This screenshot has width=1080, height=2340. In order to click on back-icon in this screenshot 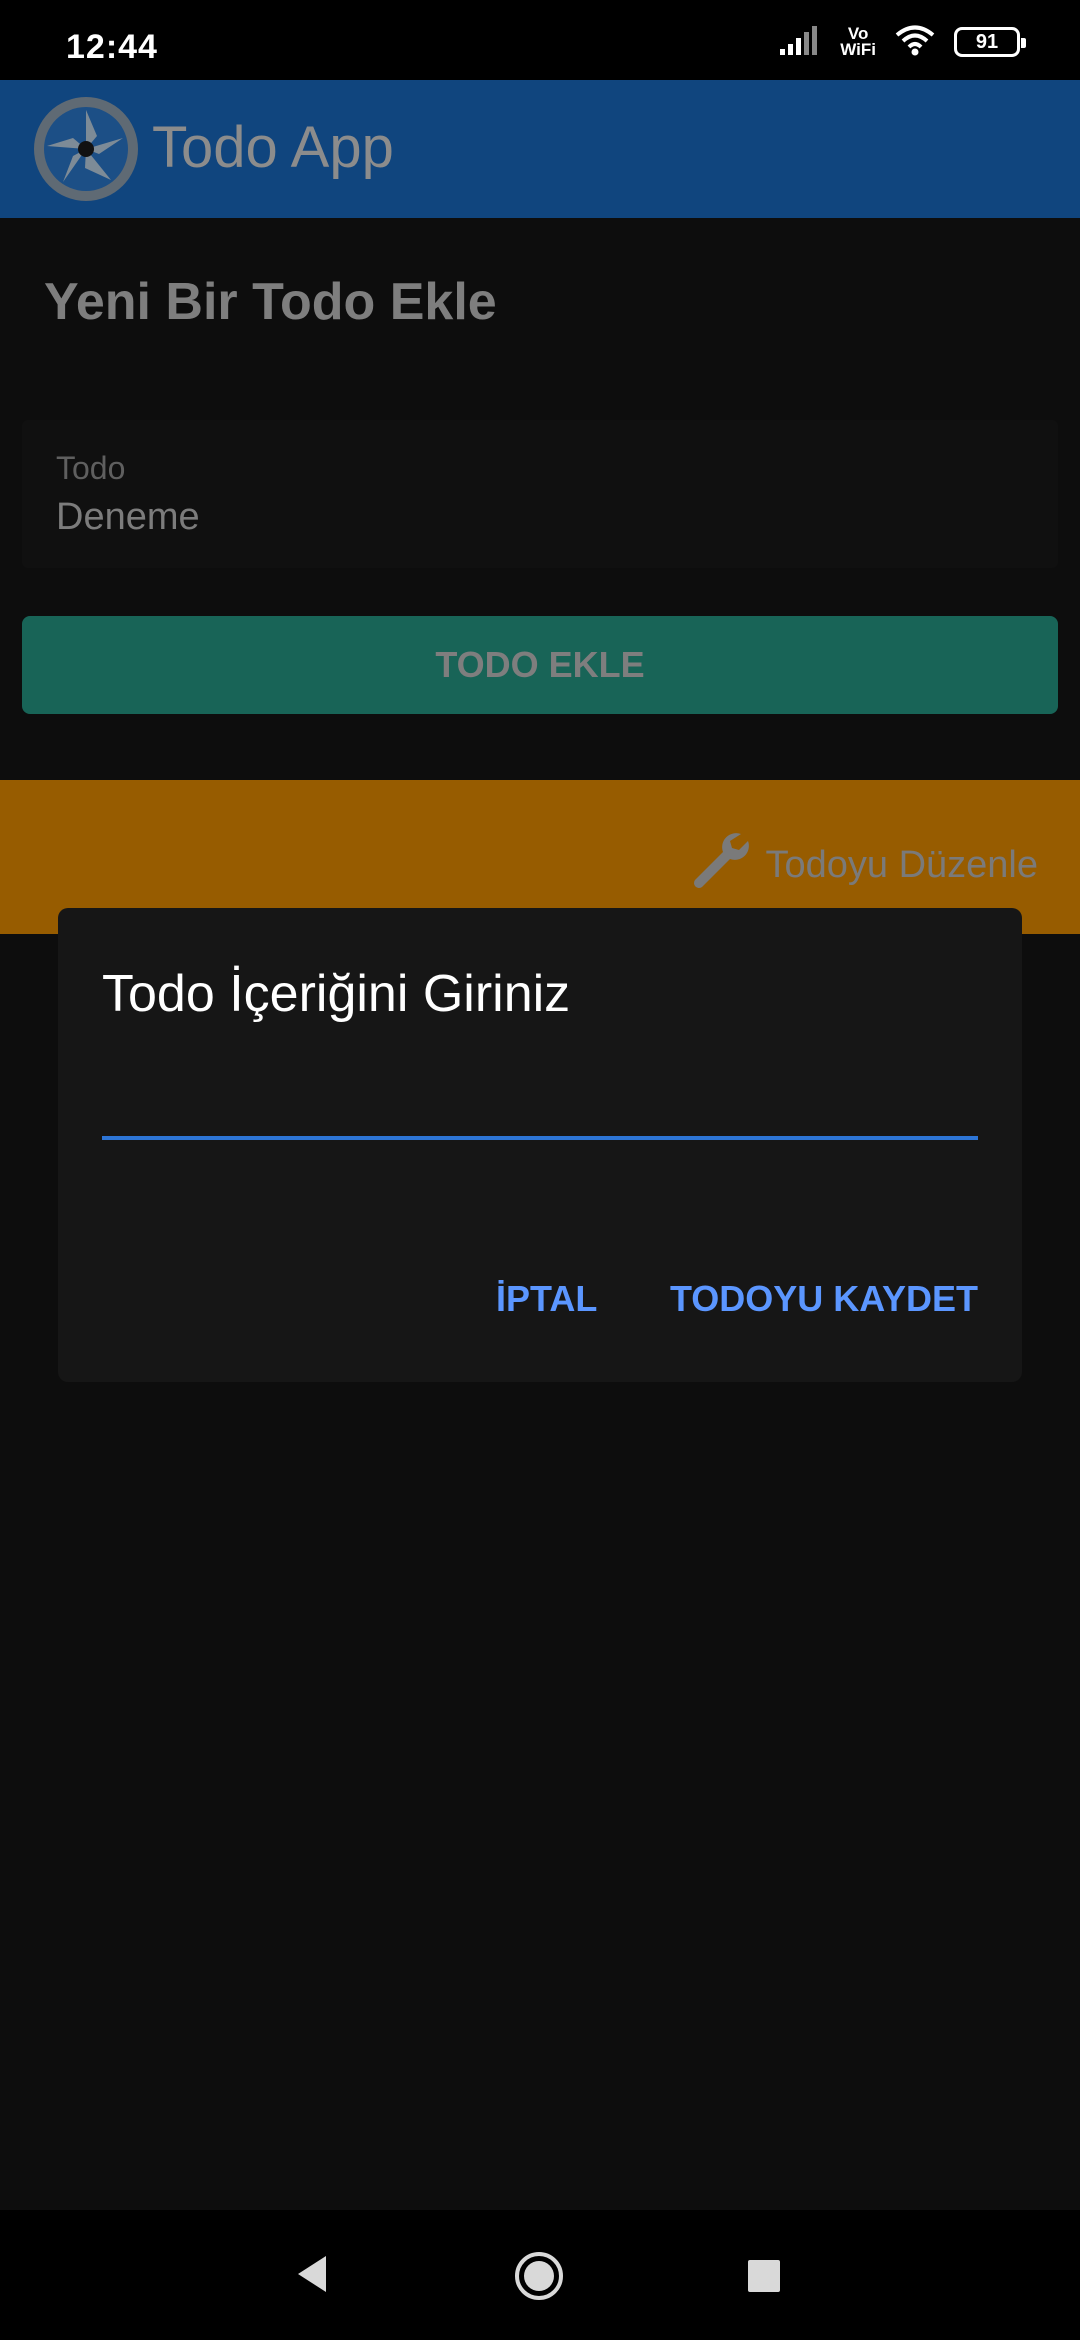, I will do `click(312, 2276)`.